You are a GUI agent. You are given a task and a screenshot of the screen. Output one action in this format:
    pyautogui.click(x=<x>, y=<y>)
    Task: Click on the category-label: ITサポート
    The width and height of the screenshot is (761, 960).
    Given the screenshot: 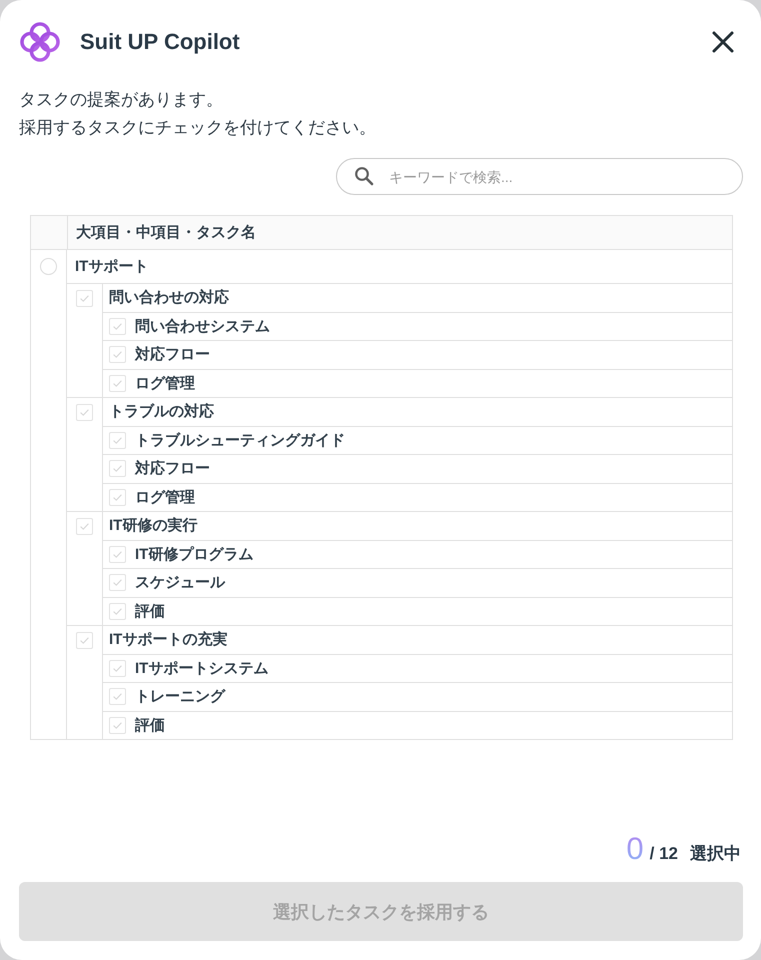 What is the action you would take?
    pyautogui.click(x=111, y=266)
    